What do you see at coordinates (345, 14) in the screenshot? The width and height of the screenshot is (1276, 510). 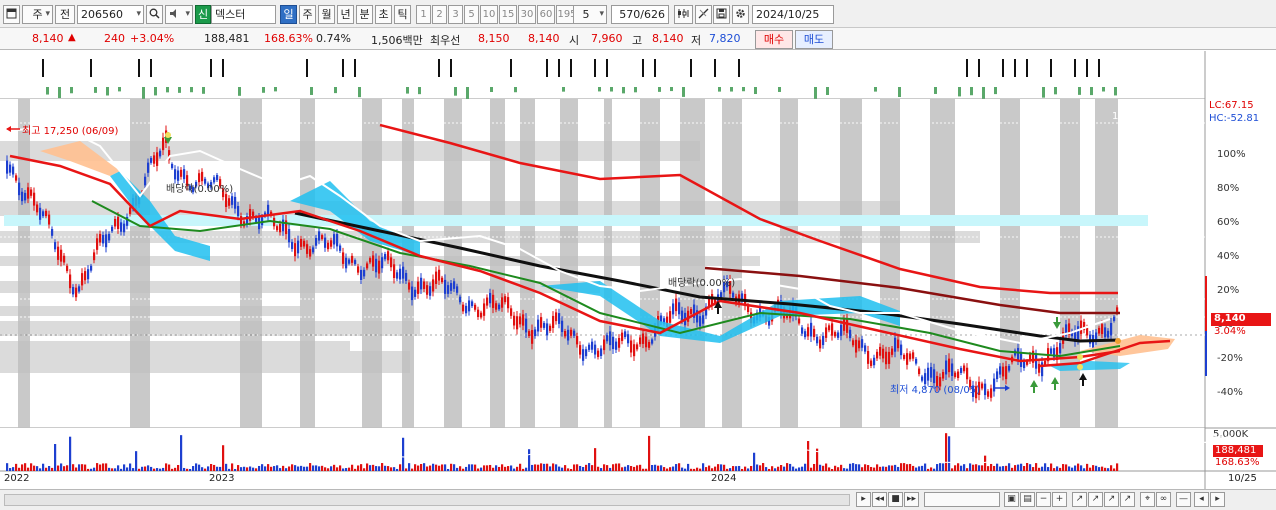 I see `period-tab: 년` at bounding box center [345, 14].